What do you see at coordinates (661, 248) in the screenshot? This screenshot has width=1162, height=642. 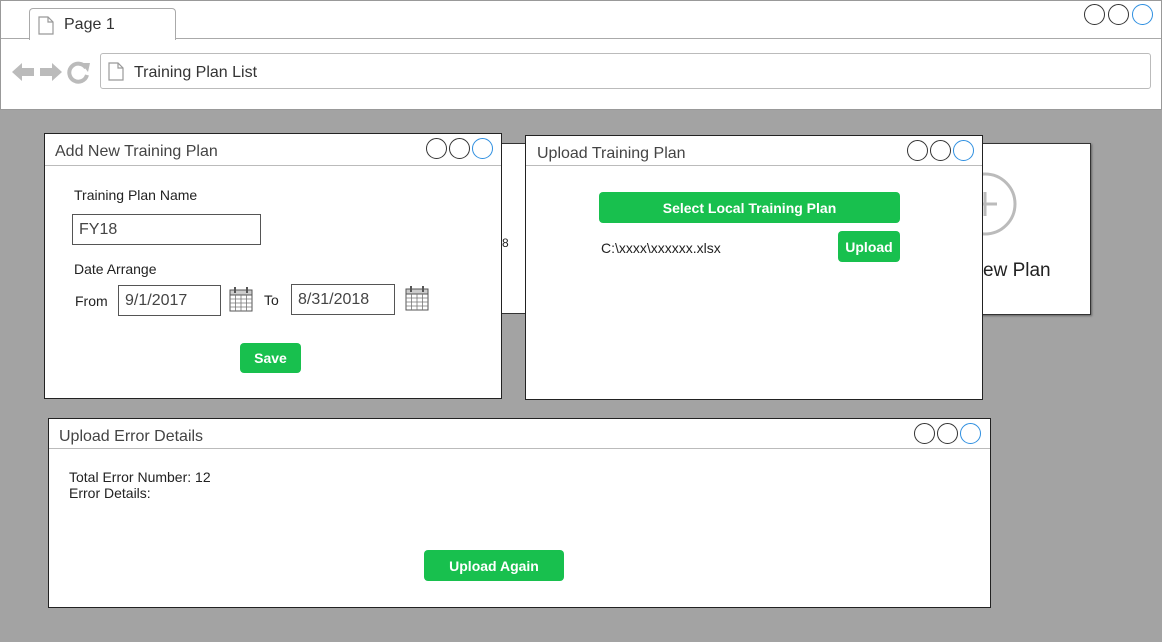 I see `file-path-text: C:\xxxx\xxxxxx.xlsx` at bounding box center [661, 248].